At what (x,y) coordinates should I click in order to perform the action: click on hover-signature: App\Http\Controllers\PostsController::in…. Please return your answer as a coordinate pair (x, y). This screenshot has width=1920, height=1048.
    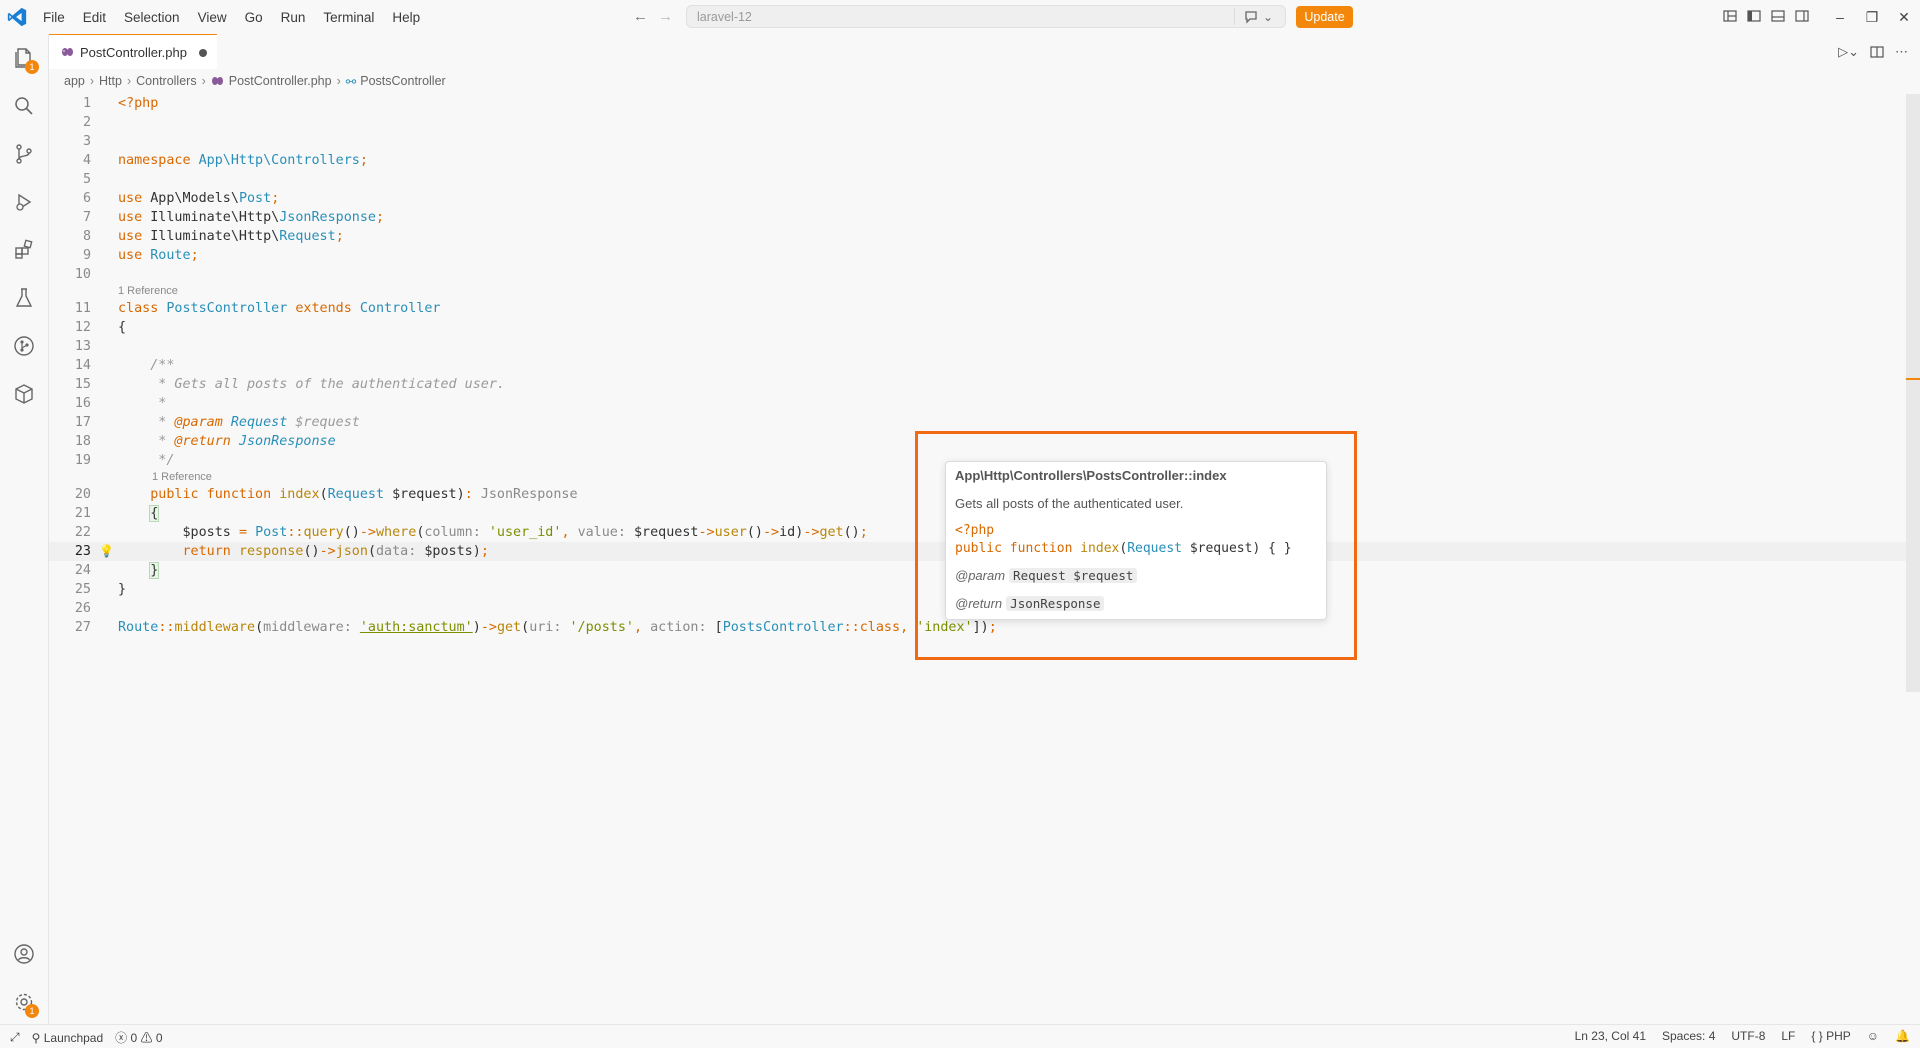
    Looking at the image, I should click on (1091, 475).